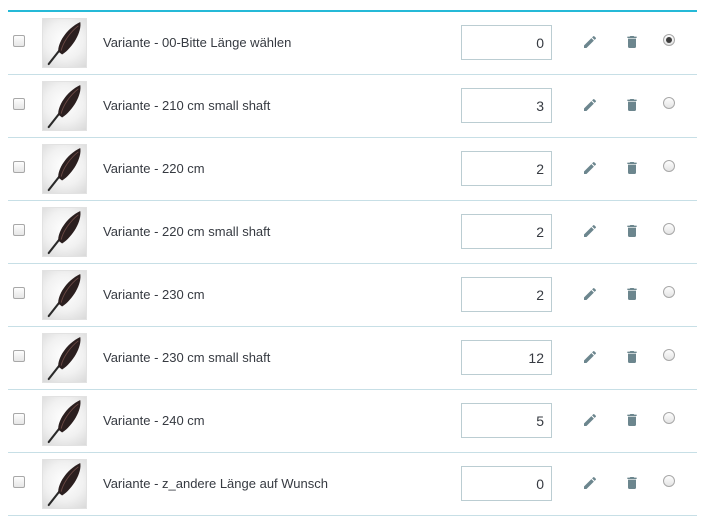 This screenshot has width=712, height=529. What do you see at coordinates (352, 484) in the screenshot?
I see `variant-row: Variante - z_andere Länge auf Wunsch` at bounding box center [352, 484].